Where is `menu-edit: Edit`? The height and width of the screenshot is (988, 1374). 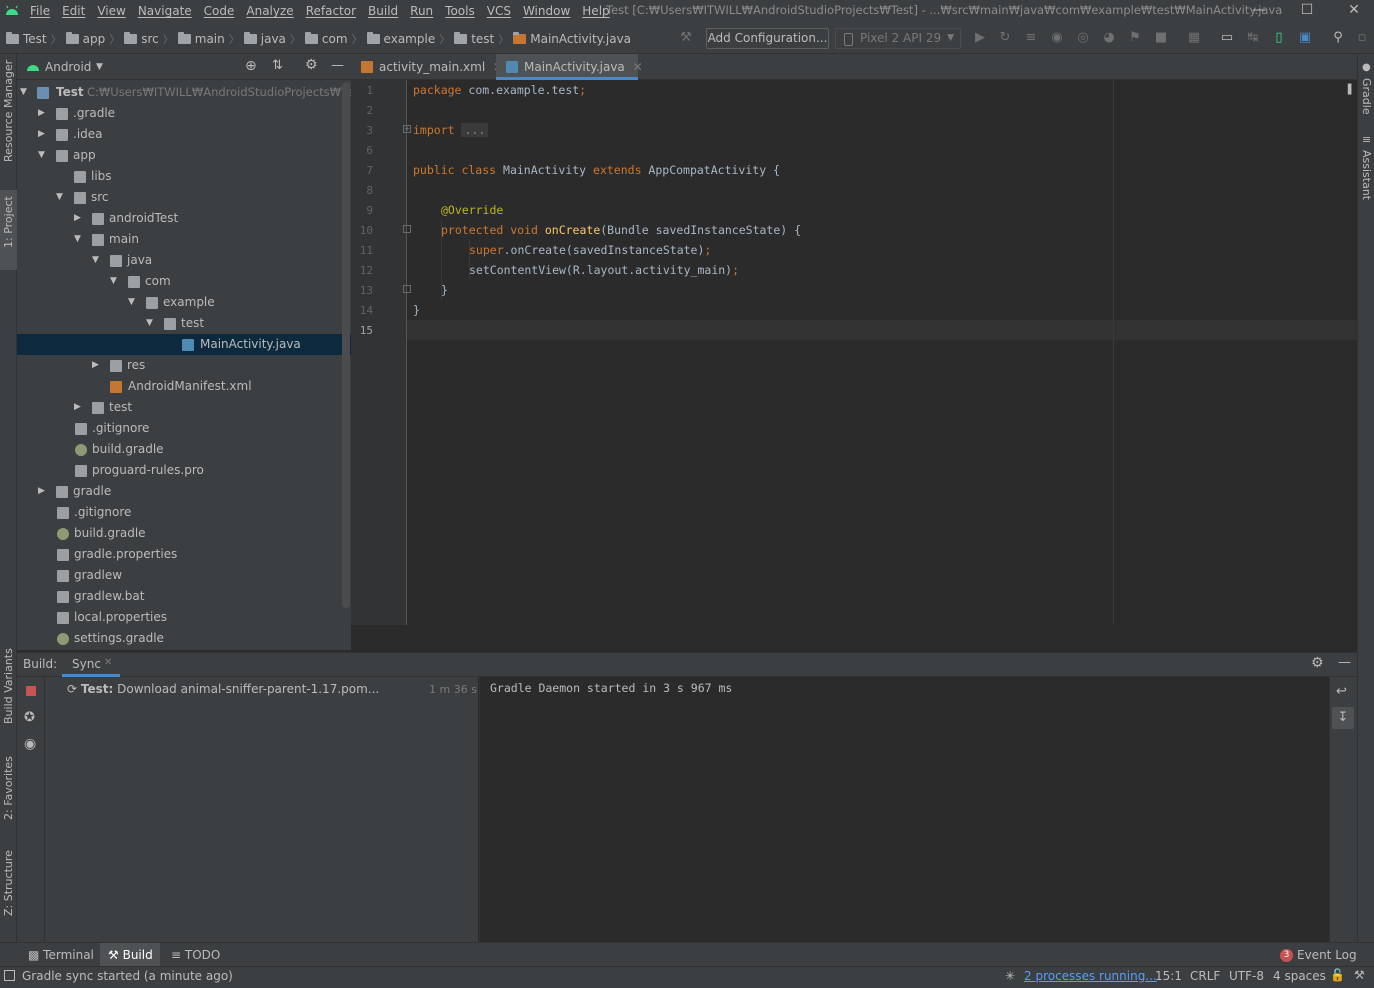 menu-edit: Edit is located at coordinates (73, 11).